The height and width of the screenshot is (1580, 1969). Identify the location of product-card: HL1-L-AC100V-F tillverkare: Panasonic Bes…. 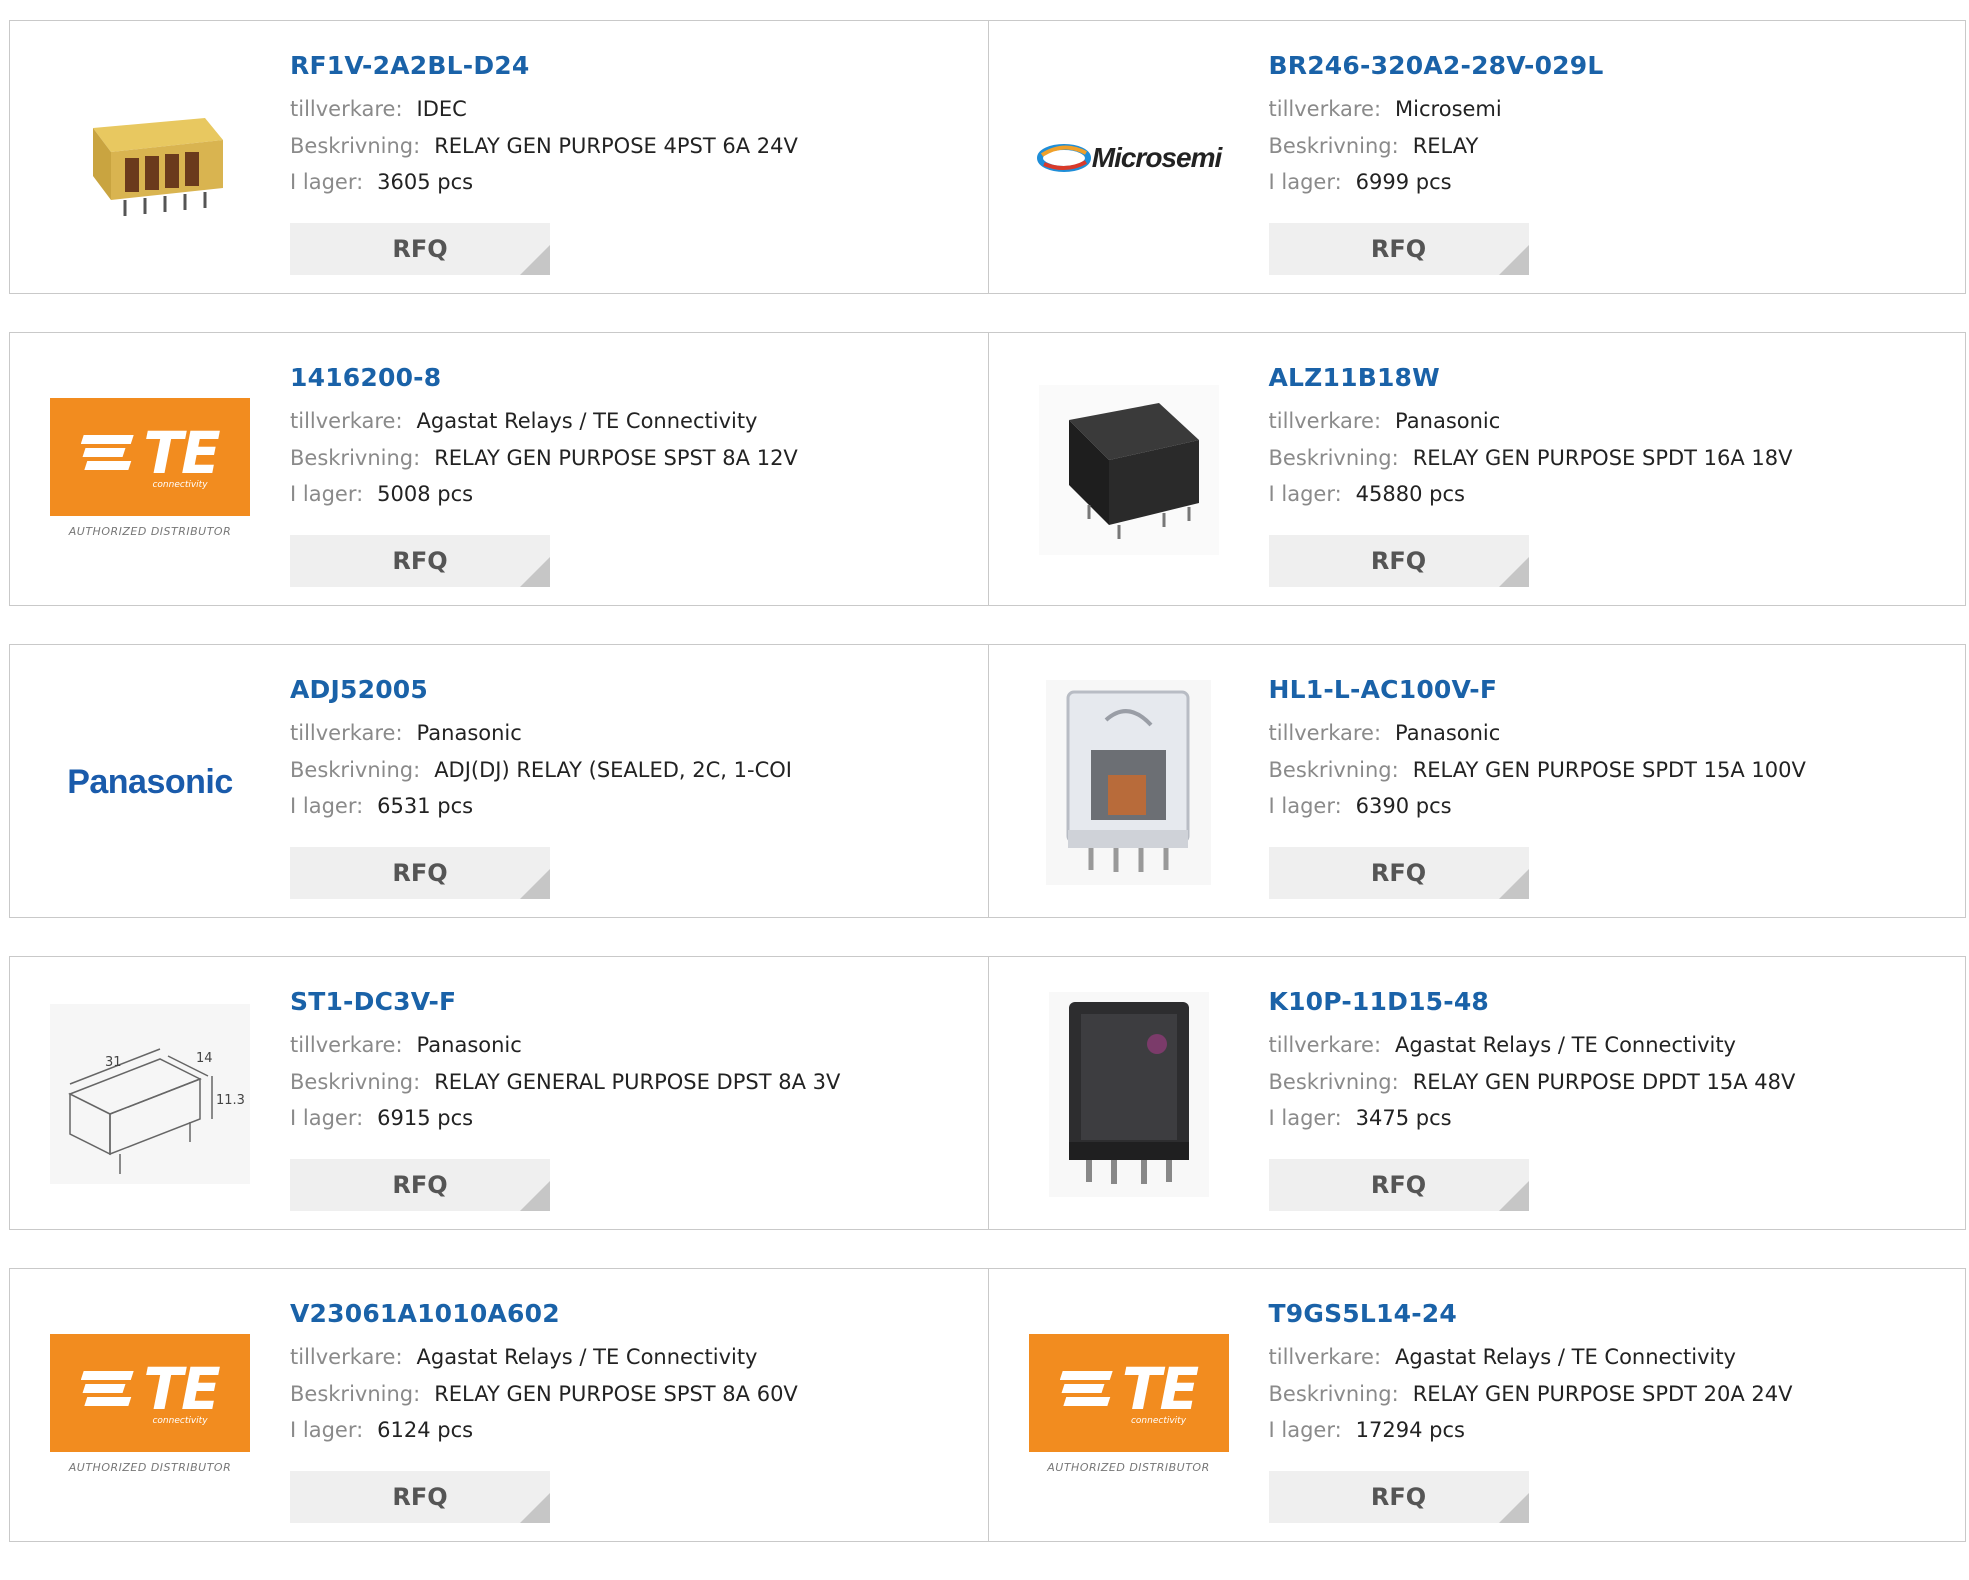
(1476, 781).